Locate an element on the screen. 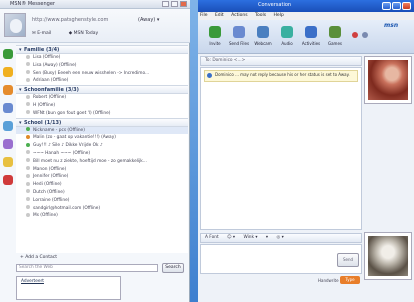 This screenshot has width=414, height=302. tab-type: Type is located at coordinates (350, 280).